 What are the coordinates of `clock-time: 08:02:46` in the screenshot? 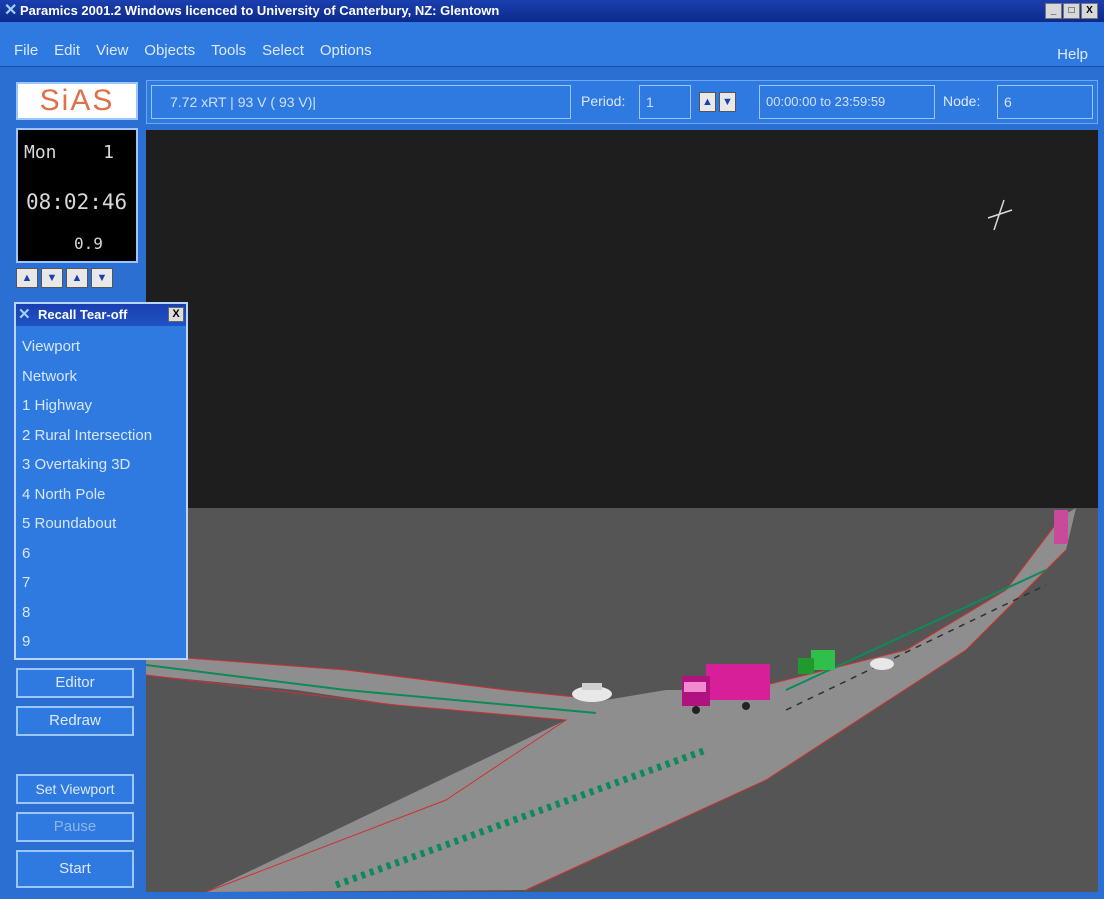 It's located at (77, 202).